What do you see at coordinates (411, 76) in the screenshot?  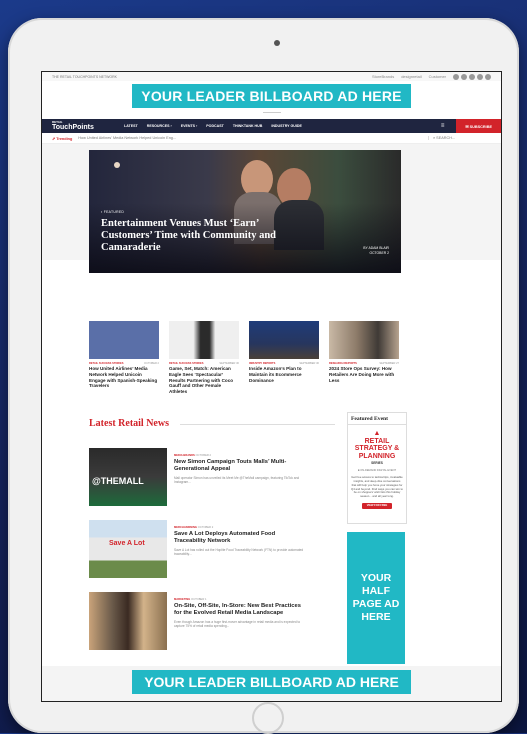 I see `brand-link-designretail: designretail` at bounding box center [411, 76].